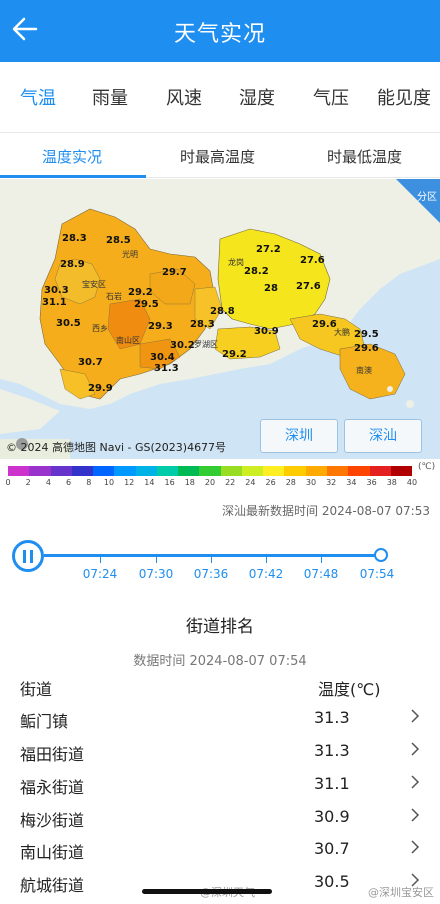 The height and width of the screenshot is (904, 440). I want to click on temp-label: 30.5, so click(68, 323).